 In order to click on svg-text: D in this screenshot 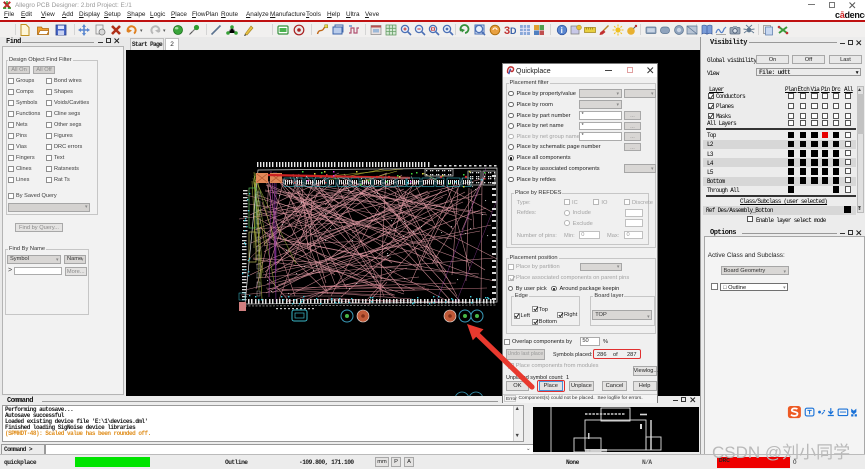, I will do `click(513, 31)`.